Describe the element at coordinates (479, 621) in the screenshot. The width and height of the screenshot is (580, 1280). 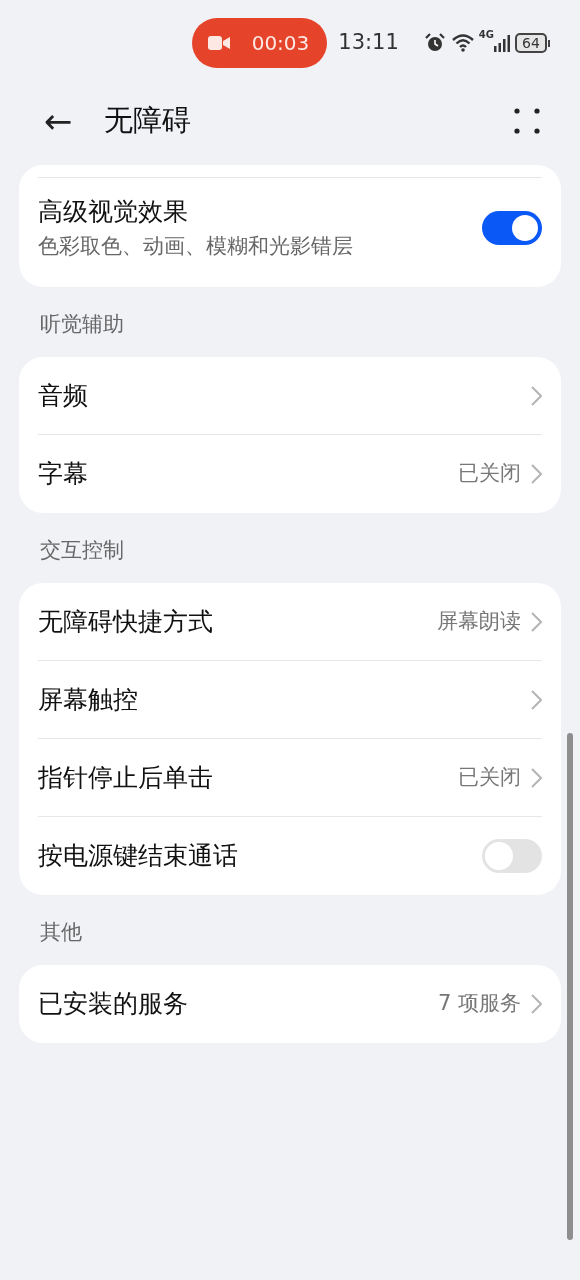
I see `row-value: 屏幕朗读` at that location.